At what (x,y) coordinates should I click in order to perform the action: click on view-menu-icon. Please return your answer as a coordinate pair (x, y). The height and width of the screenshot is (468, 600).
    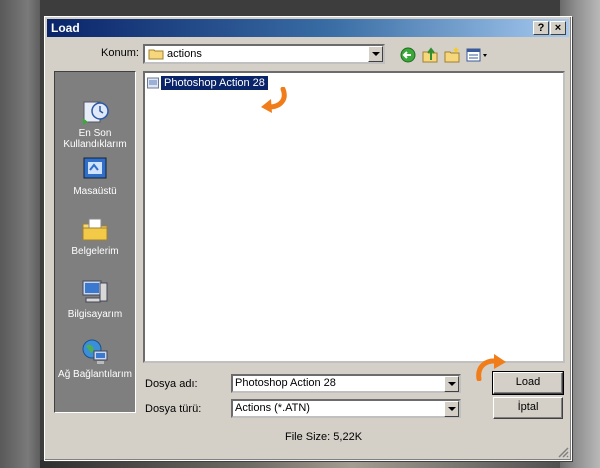
    Looking at the image, I should click on (477, 55).